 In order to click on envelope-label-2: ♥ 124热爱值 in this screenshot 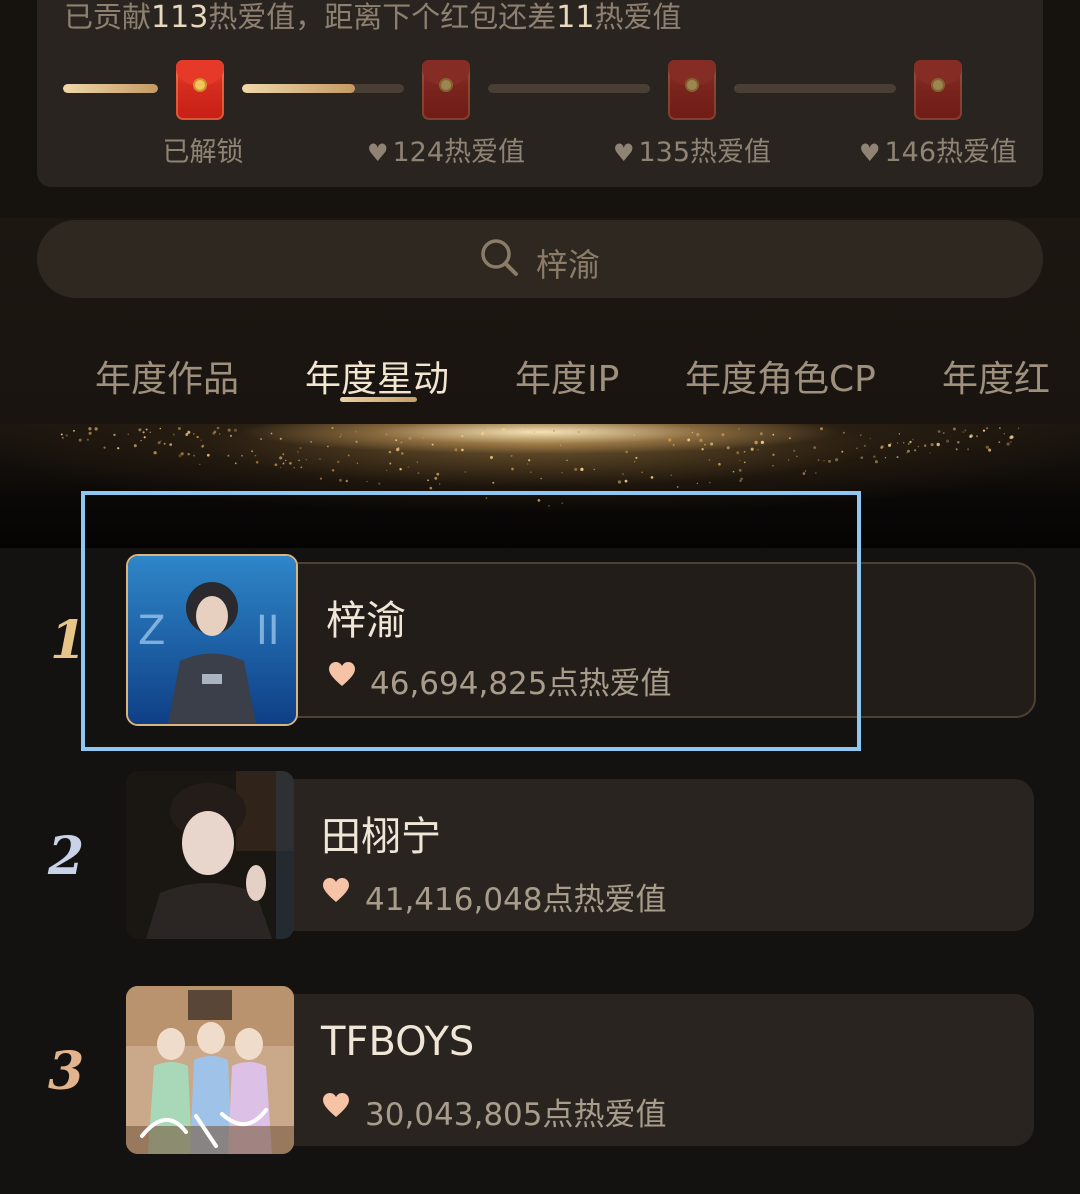, I will do `click(446, 152)`.